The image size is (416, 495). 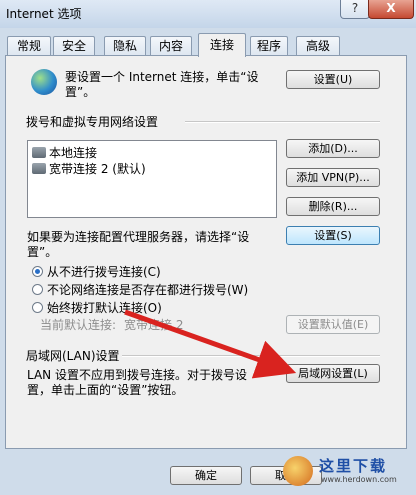 What do you see at coordinates (359, 479) in the screenshot?
I see `watermark-url: www.herdown.com` at bounding box center [359, 479].